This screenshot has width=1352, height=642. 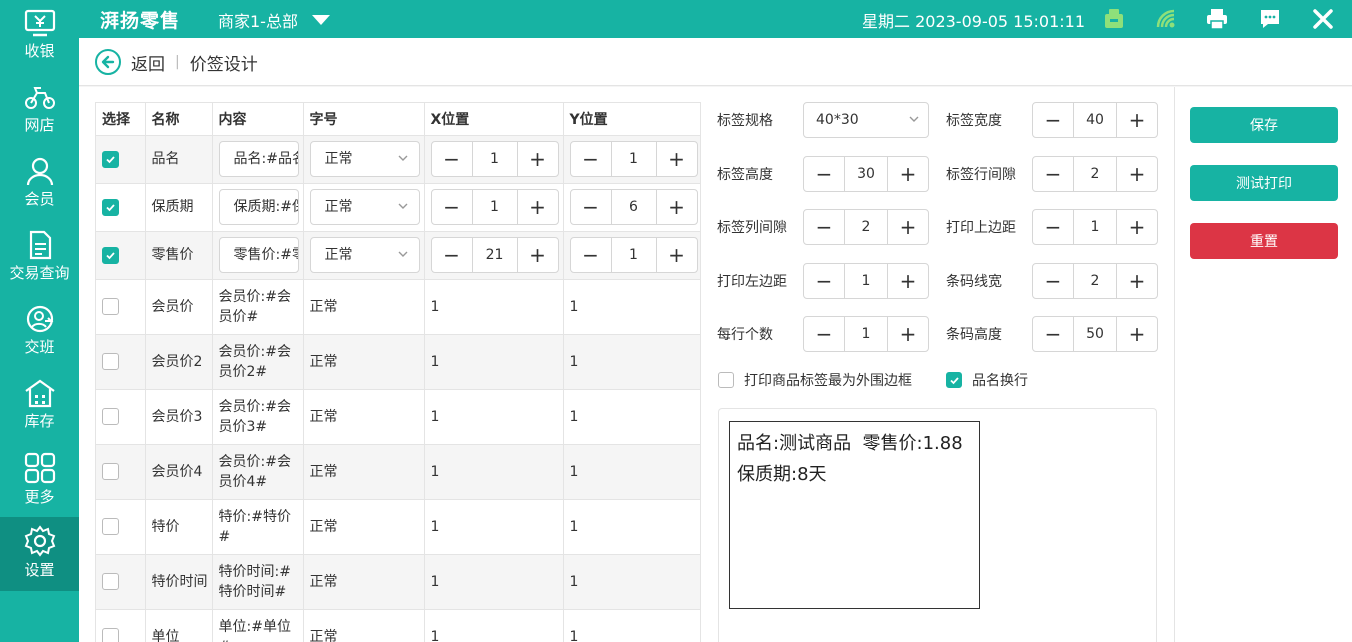 What do you see at coordinates (39, 333) in the screenshot?
I see `sidebar-item-handover: 交班` at bounding box center [39, 333].